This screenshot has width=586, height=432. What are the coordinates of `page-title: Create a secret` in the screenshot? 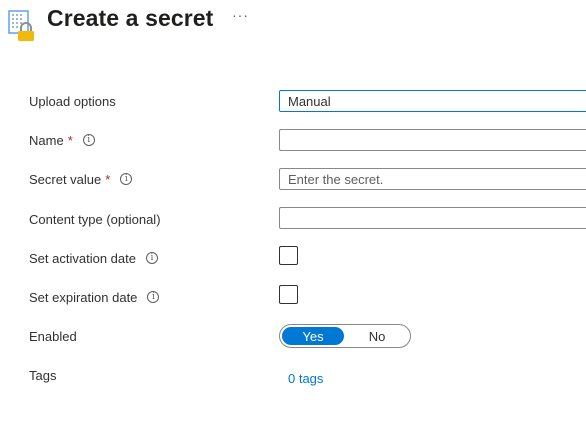 It's located at (130, 18).